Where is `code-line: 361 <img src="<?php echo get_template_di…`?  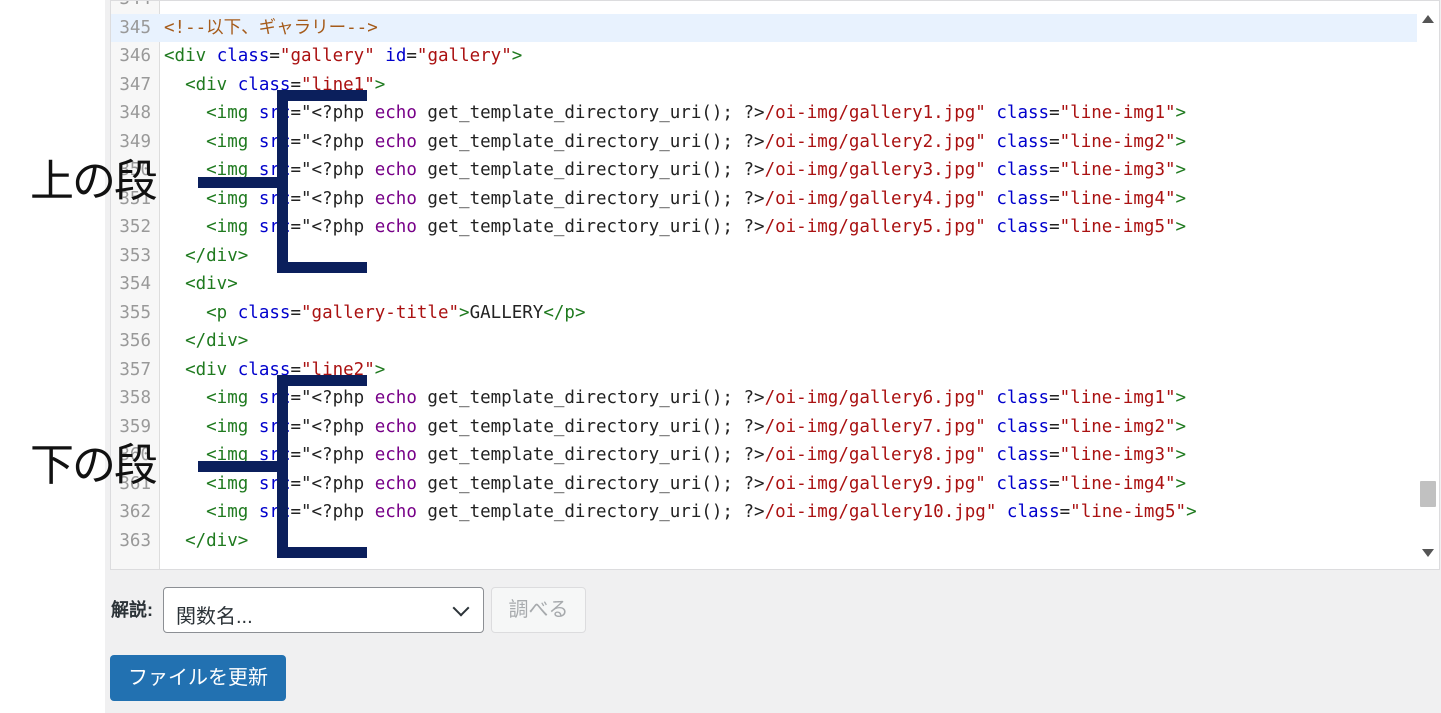 code-line: 361 <img src="<?php echo get_template_di… is located at coordinates (764, 484).